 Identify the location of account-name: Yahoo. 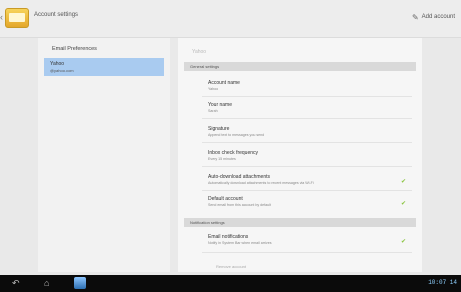
(57, 64).